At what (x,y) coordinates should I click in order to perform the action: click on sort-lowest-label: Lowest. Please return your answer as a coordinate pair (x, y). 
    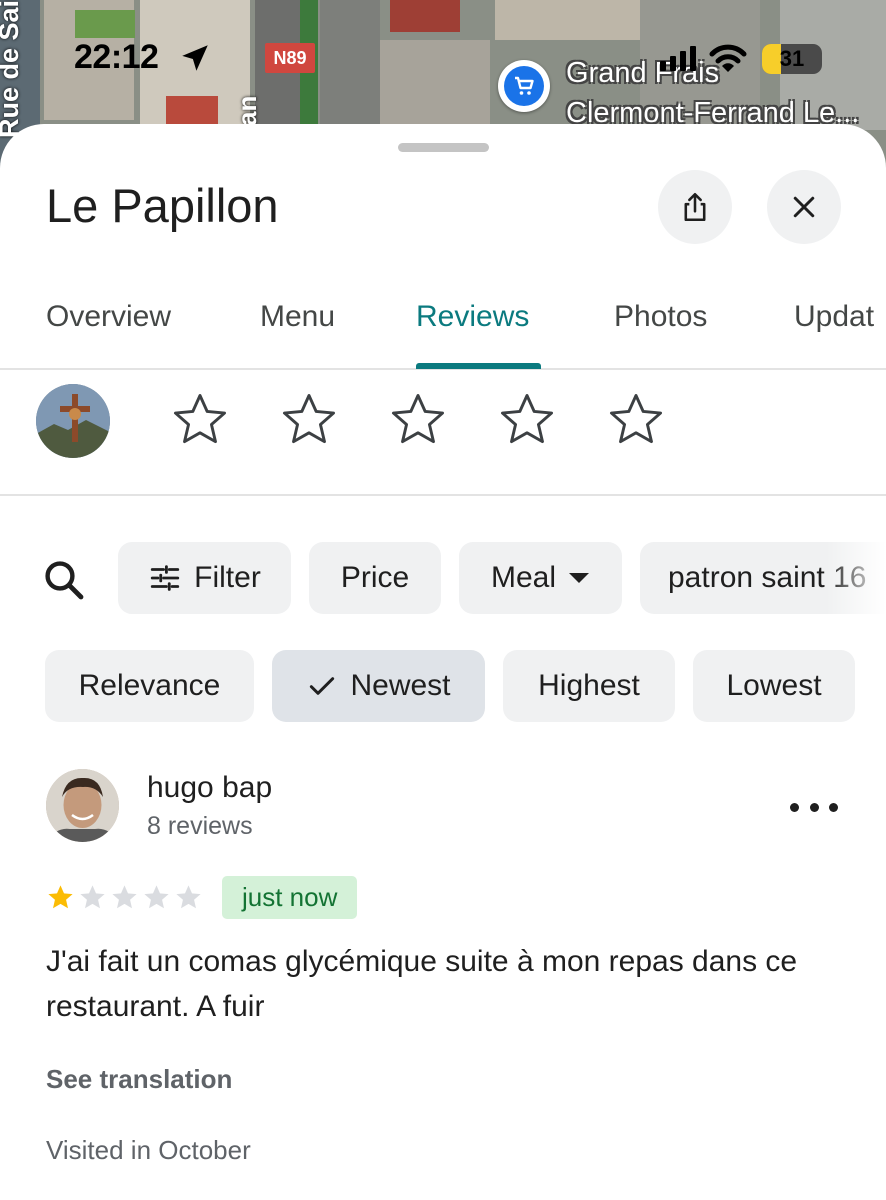
    Looking at the image, I should click on (774, 685).